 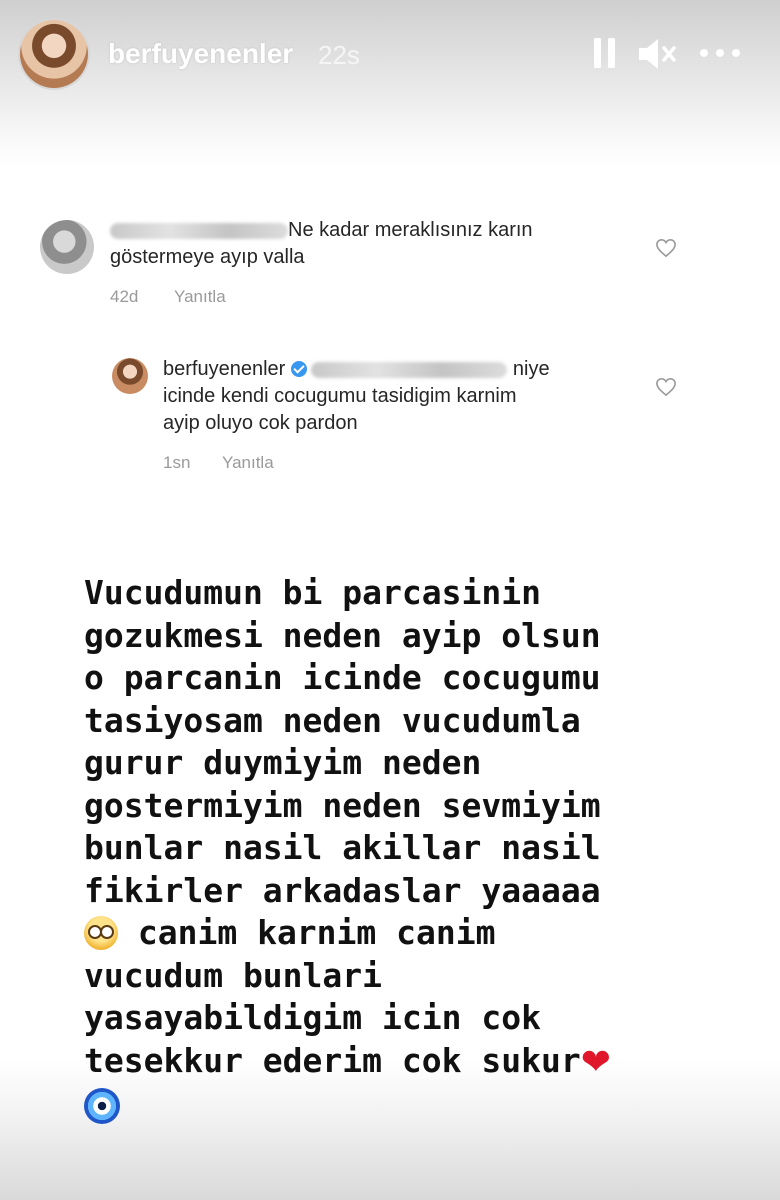 What do you see at coordinates (332, 720) in the screenshot?
I see `story-line: tasiyosam neden vucudumla` at bounding box center [332, 720].